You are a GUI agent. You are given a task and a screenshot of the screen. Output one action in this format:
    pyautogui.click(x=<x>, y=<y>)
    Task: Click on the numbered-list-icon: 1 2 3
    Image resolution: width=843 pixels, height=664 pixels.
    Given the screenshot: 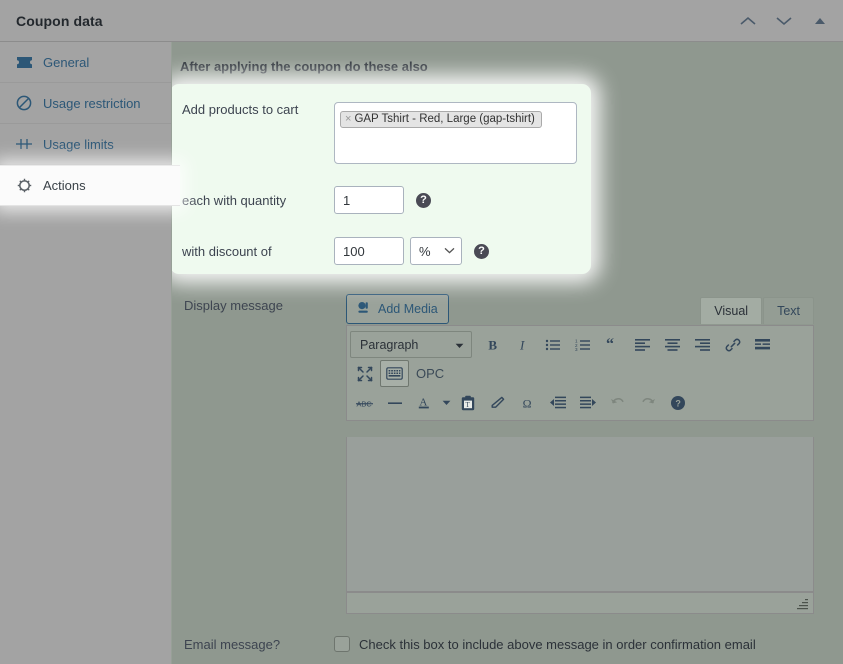 What is the action you would take?
    pyautogui.click(x=582, y=344)
    